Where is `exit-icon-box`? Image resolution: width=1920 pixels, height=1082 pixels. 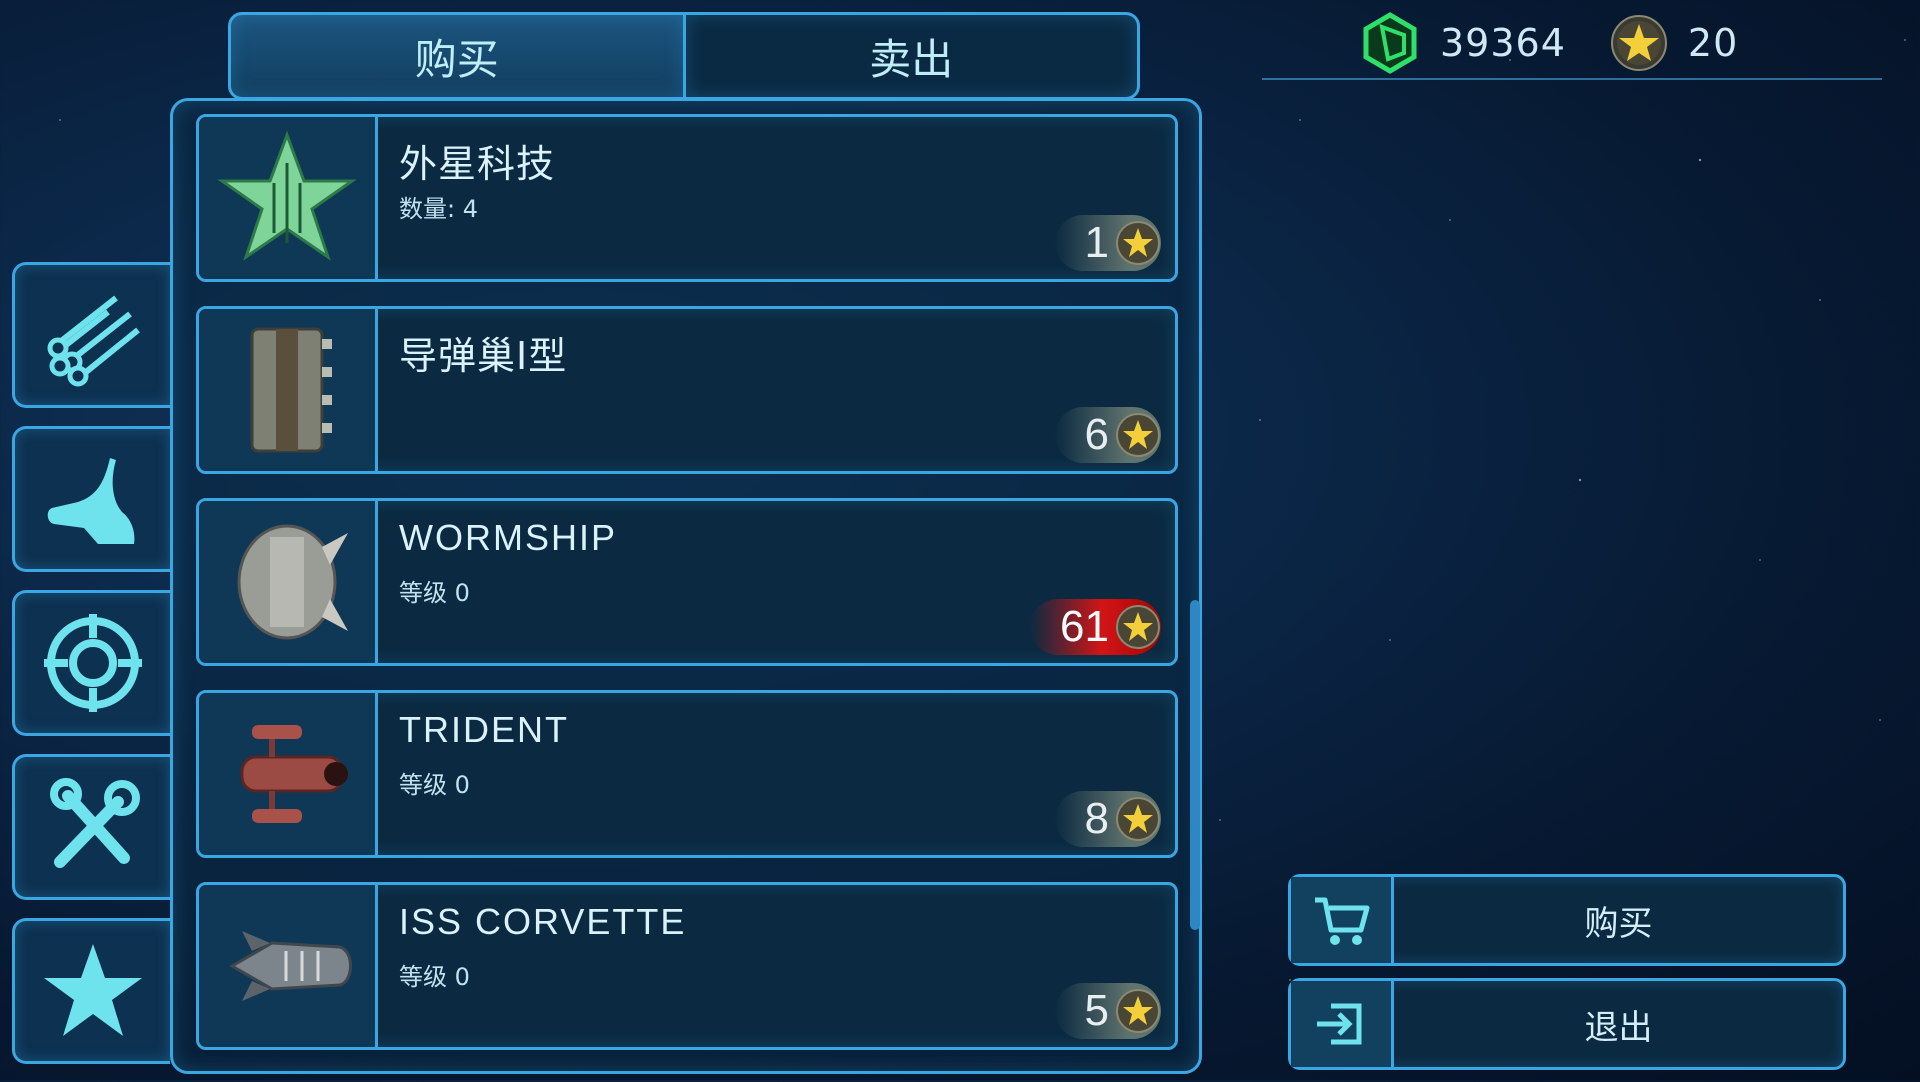 exit-icon-box is located at coordinates (1342, 1024).